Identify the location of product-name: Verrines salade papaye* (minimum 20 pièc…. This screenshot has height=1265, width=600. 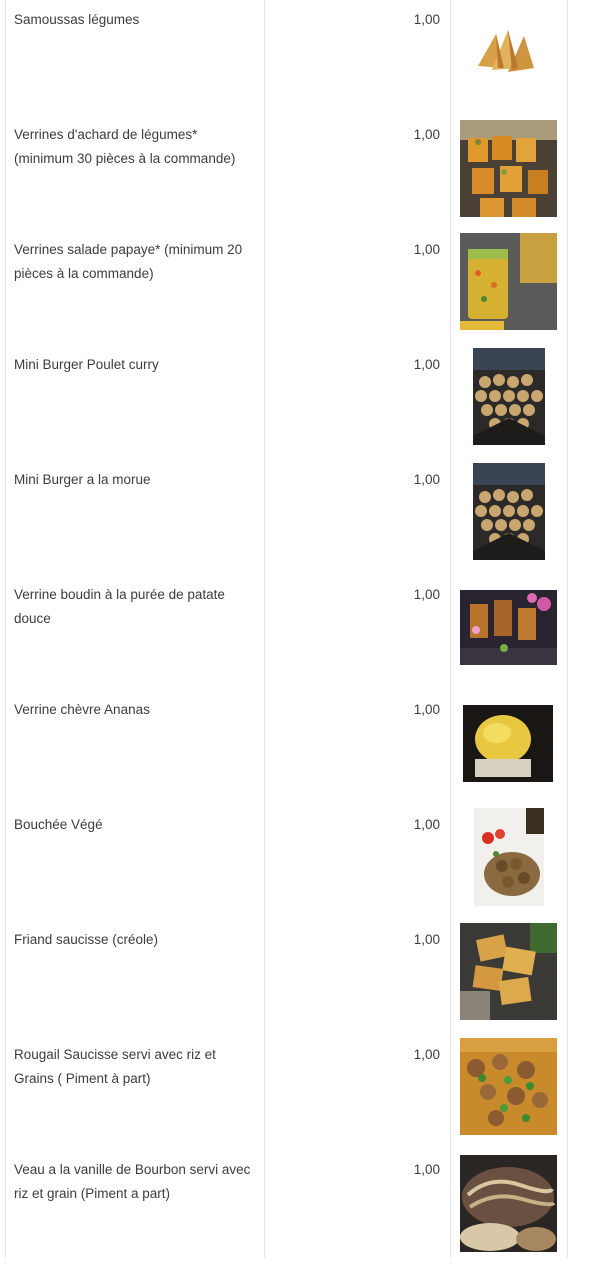
(128, 261).